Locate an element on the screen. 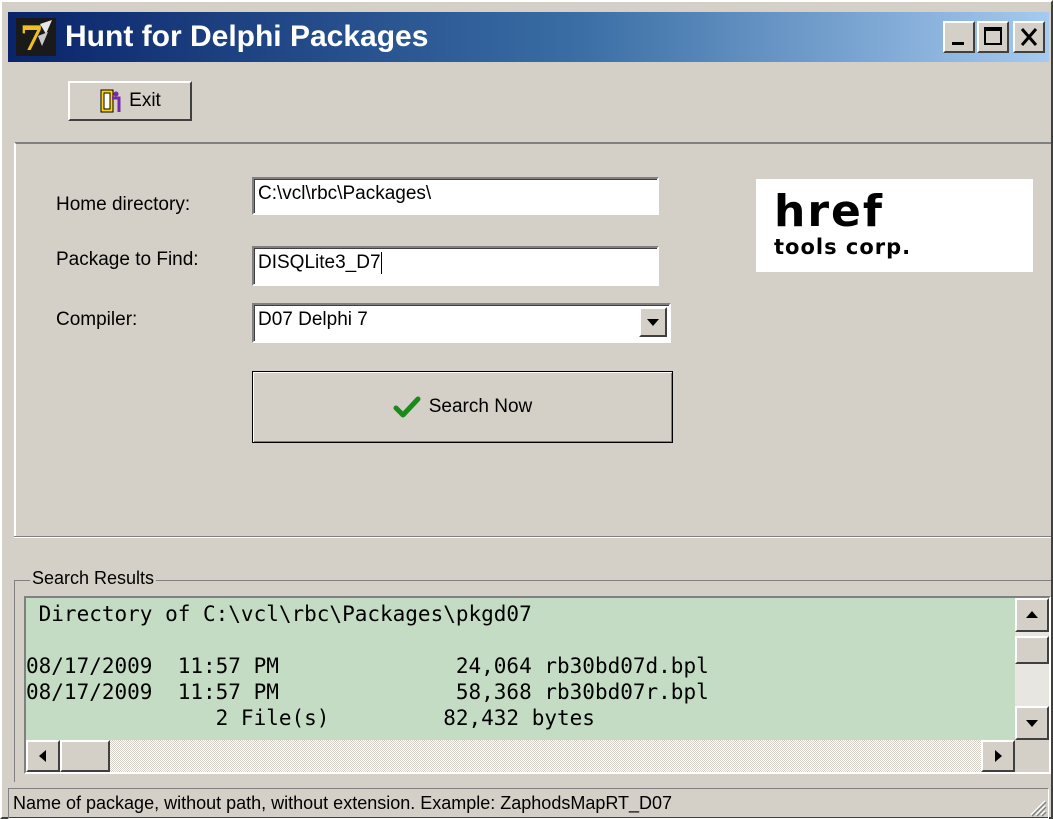 Image resolution: width=1053 pixels, height=819 pixels. compiler-label: Compiler: is located at coordinates (97, 319).